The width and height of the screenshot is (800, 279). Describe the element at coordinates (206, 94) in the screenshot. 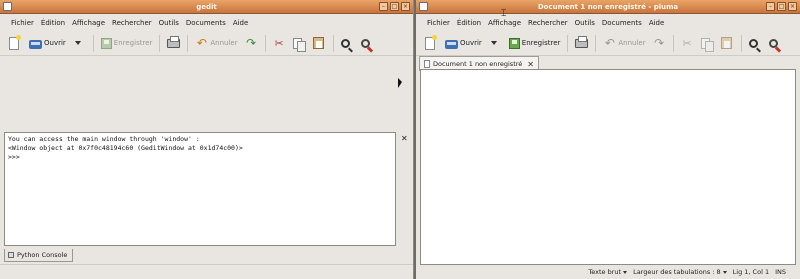

I see `empty-document-area` at that location.